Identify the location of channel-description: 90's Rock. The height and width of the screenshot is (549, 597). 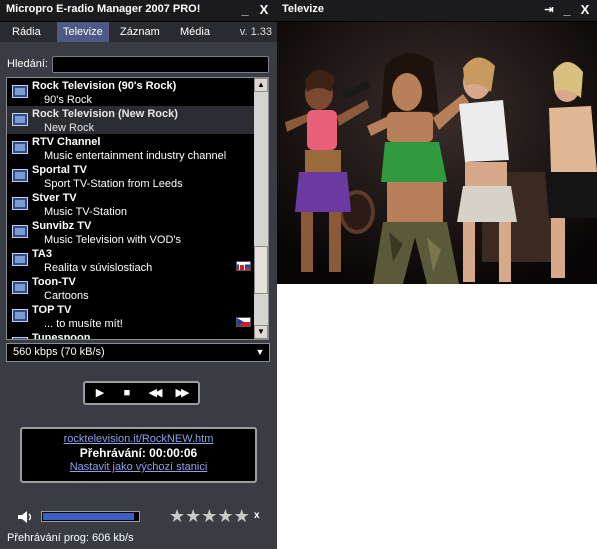
(68, 100).